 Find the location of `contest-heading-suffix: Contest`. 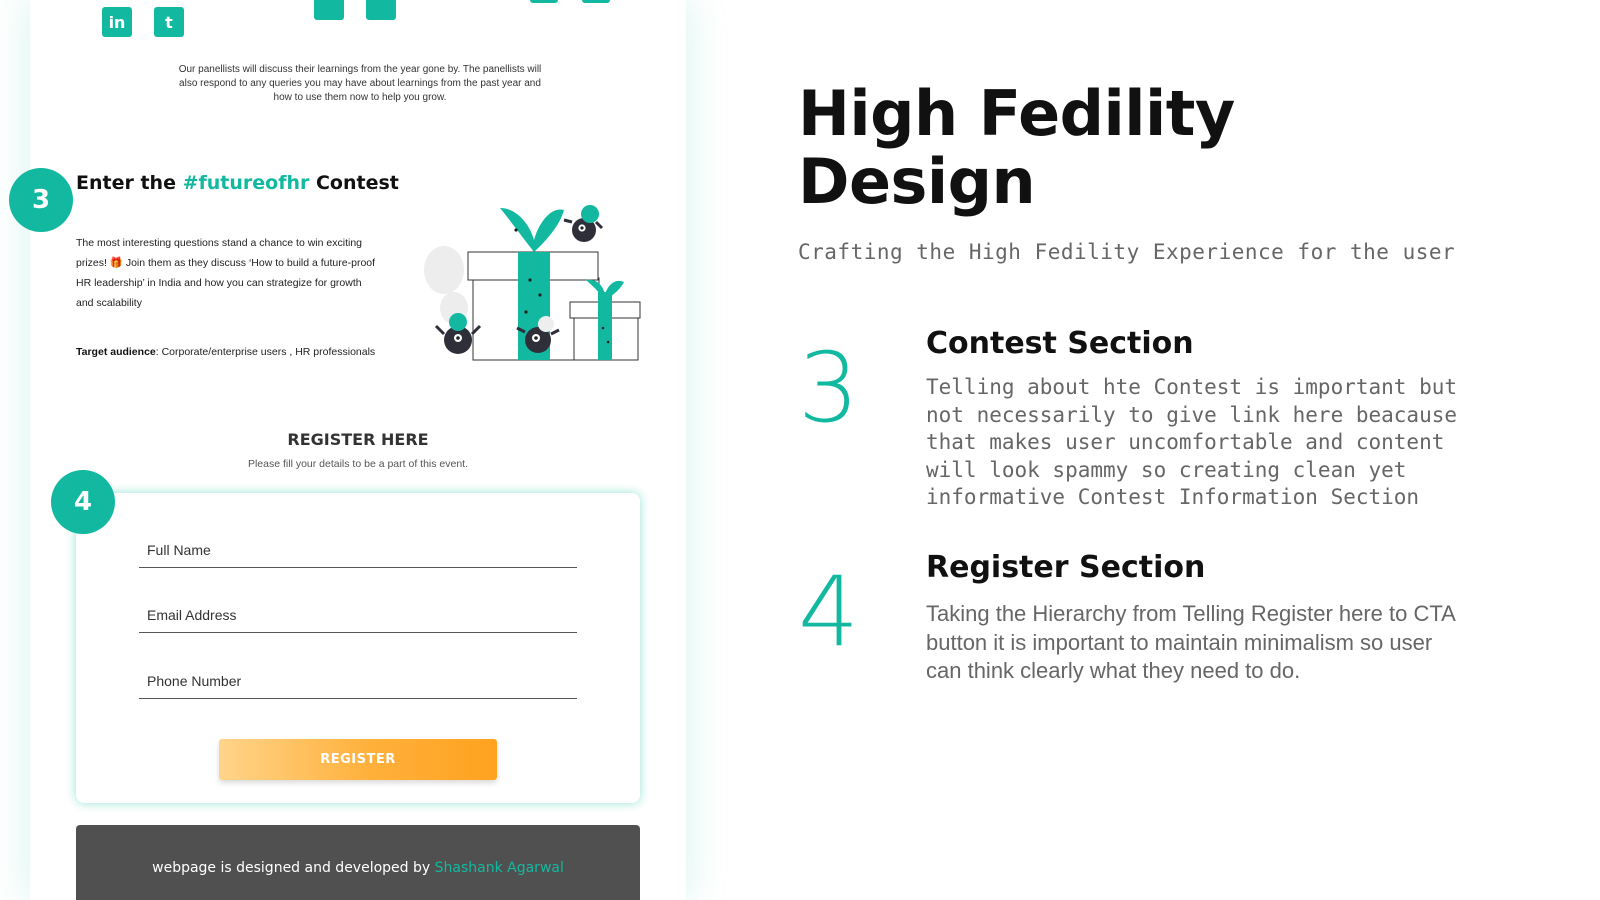

contest-heading-suffix: Contest is located at coordinates (354, 183).